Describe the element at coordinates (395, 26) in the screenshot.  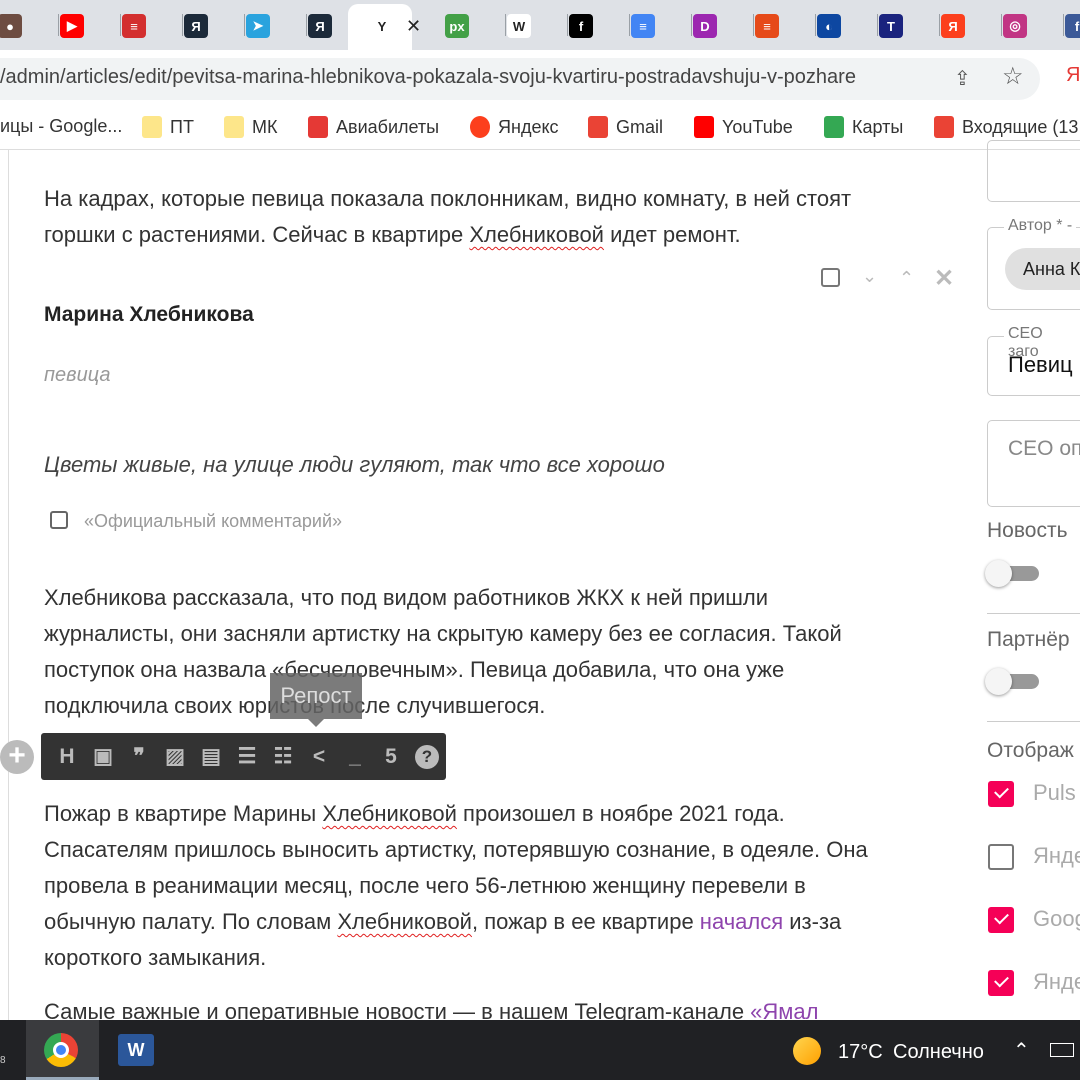
I see `browser-tab: Y ✕` at that location.